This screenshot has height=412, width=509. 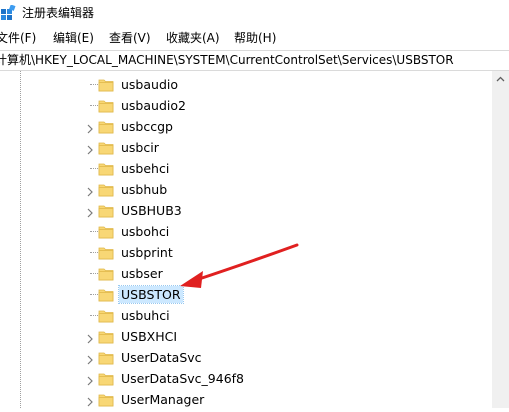 What do you see at coordinates (147, 252) in the screenshot?
I see `tree-item-label: usbprint` at bounding box center [147, 252].